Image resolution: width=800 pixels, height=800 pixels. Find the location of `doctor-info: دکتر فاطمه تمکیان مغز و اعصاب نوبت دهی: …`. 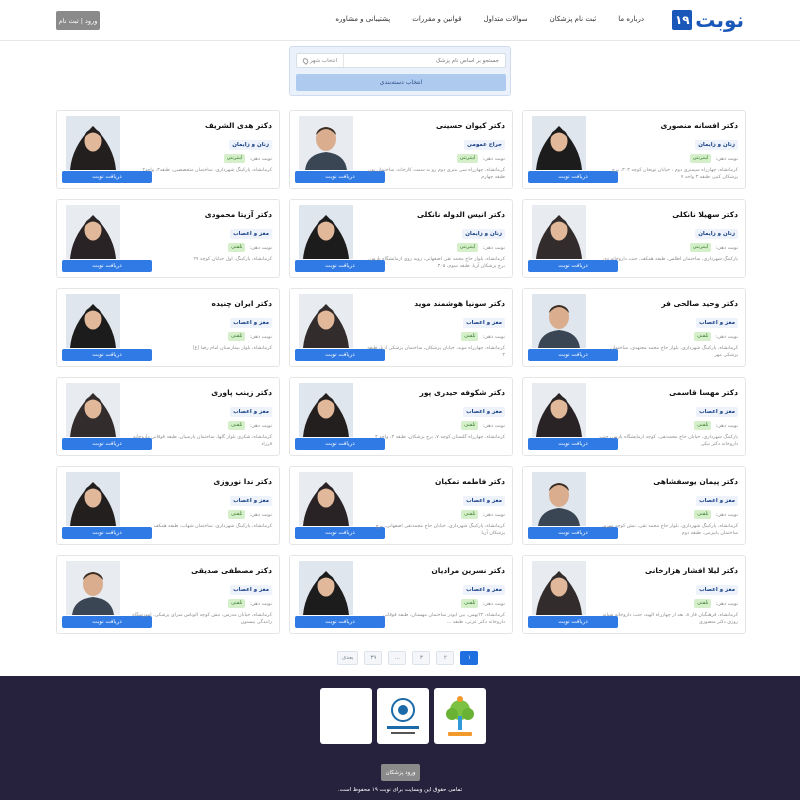

doctor-info: دکتر فاطمه تمکیان مغز و اعصاب نوبت دهی: … is located at coordinates (435, 506).